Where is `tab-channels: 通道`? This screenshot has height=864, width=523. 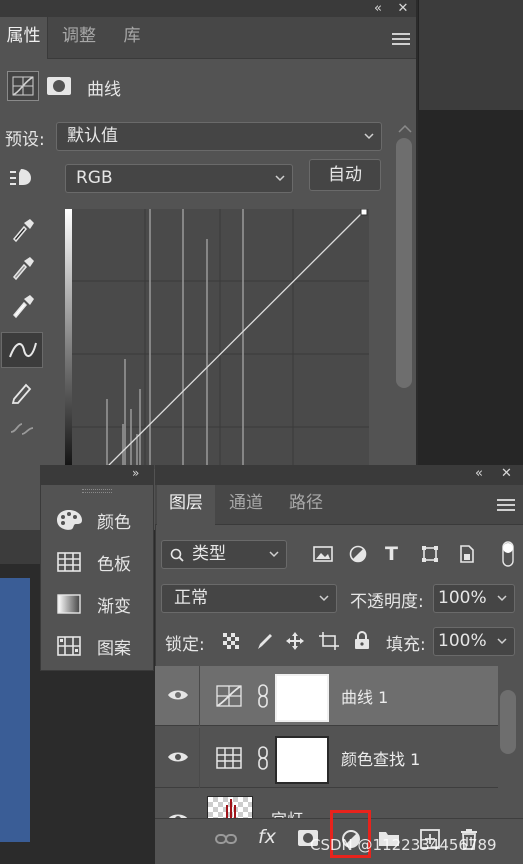 tab-channels: 通道 is located at coordinates (246, 505).